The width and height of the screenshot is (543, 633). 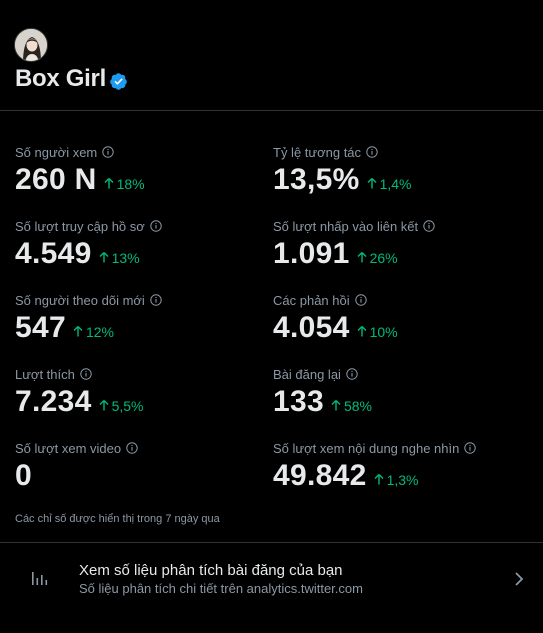 What do you see at coordinates (99, 331) in the screenshot?
I see `metric-delta-value: 12%` at bounding box center [99, 331].